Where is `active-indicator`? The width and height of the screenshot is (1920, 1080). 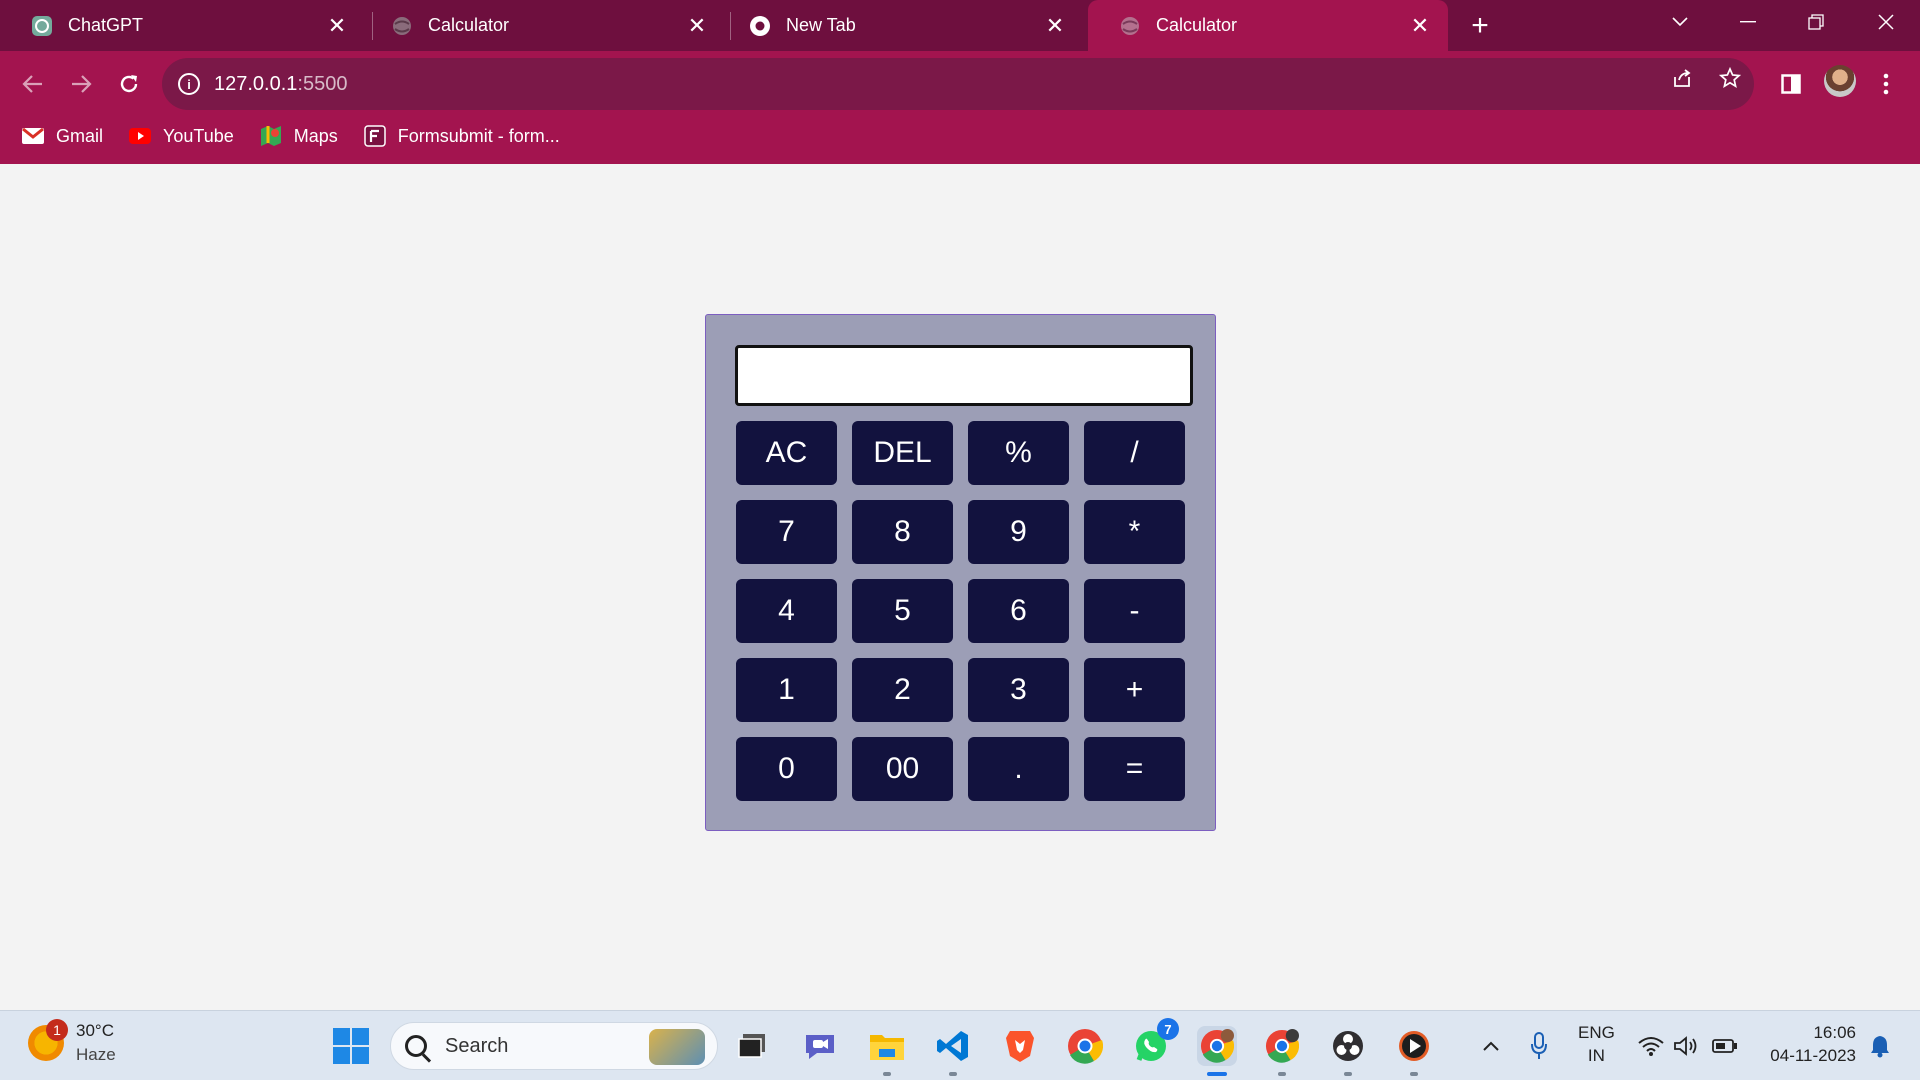 active-indicator is located at coordinates (1217, 1074).